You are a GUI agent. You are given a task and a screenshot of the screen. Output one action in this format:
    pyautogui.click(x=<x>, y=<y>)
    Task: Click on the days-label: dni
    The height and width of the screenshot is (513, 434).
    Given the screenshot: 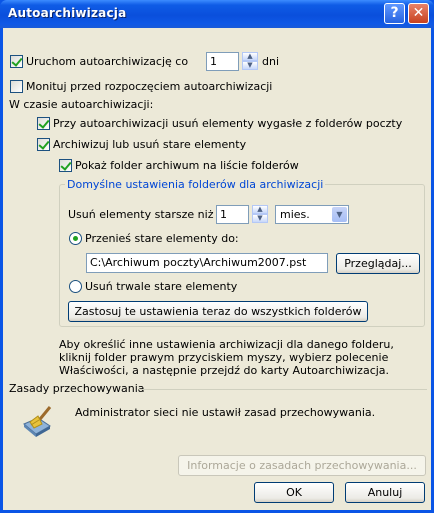 What is the action you would take?
    pyautogui.click(x=271, y=61)
    